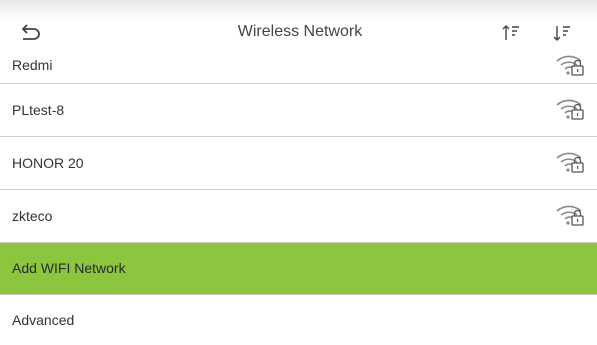 The image size is (597, 345). I want to click on network-ssid: Redmi, so click(32, 65).